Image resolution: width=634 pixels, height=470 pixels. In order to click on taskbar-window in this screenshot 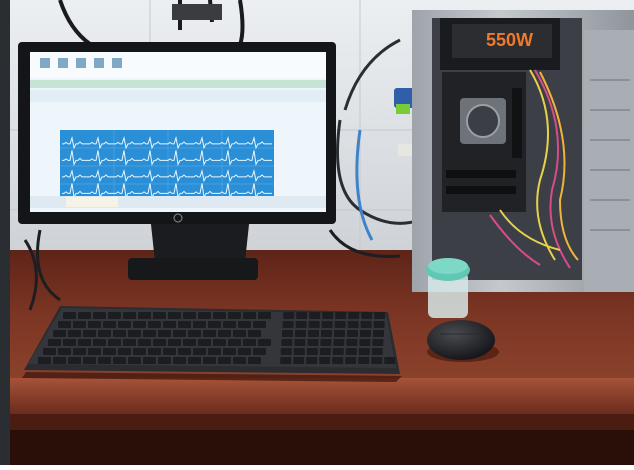, I will do `click(92, 202)`.